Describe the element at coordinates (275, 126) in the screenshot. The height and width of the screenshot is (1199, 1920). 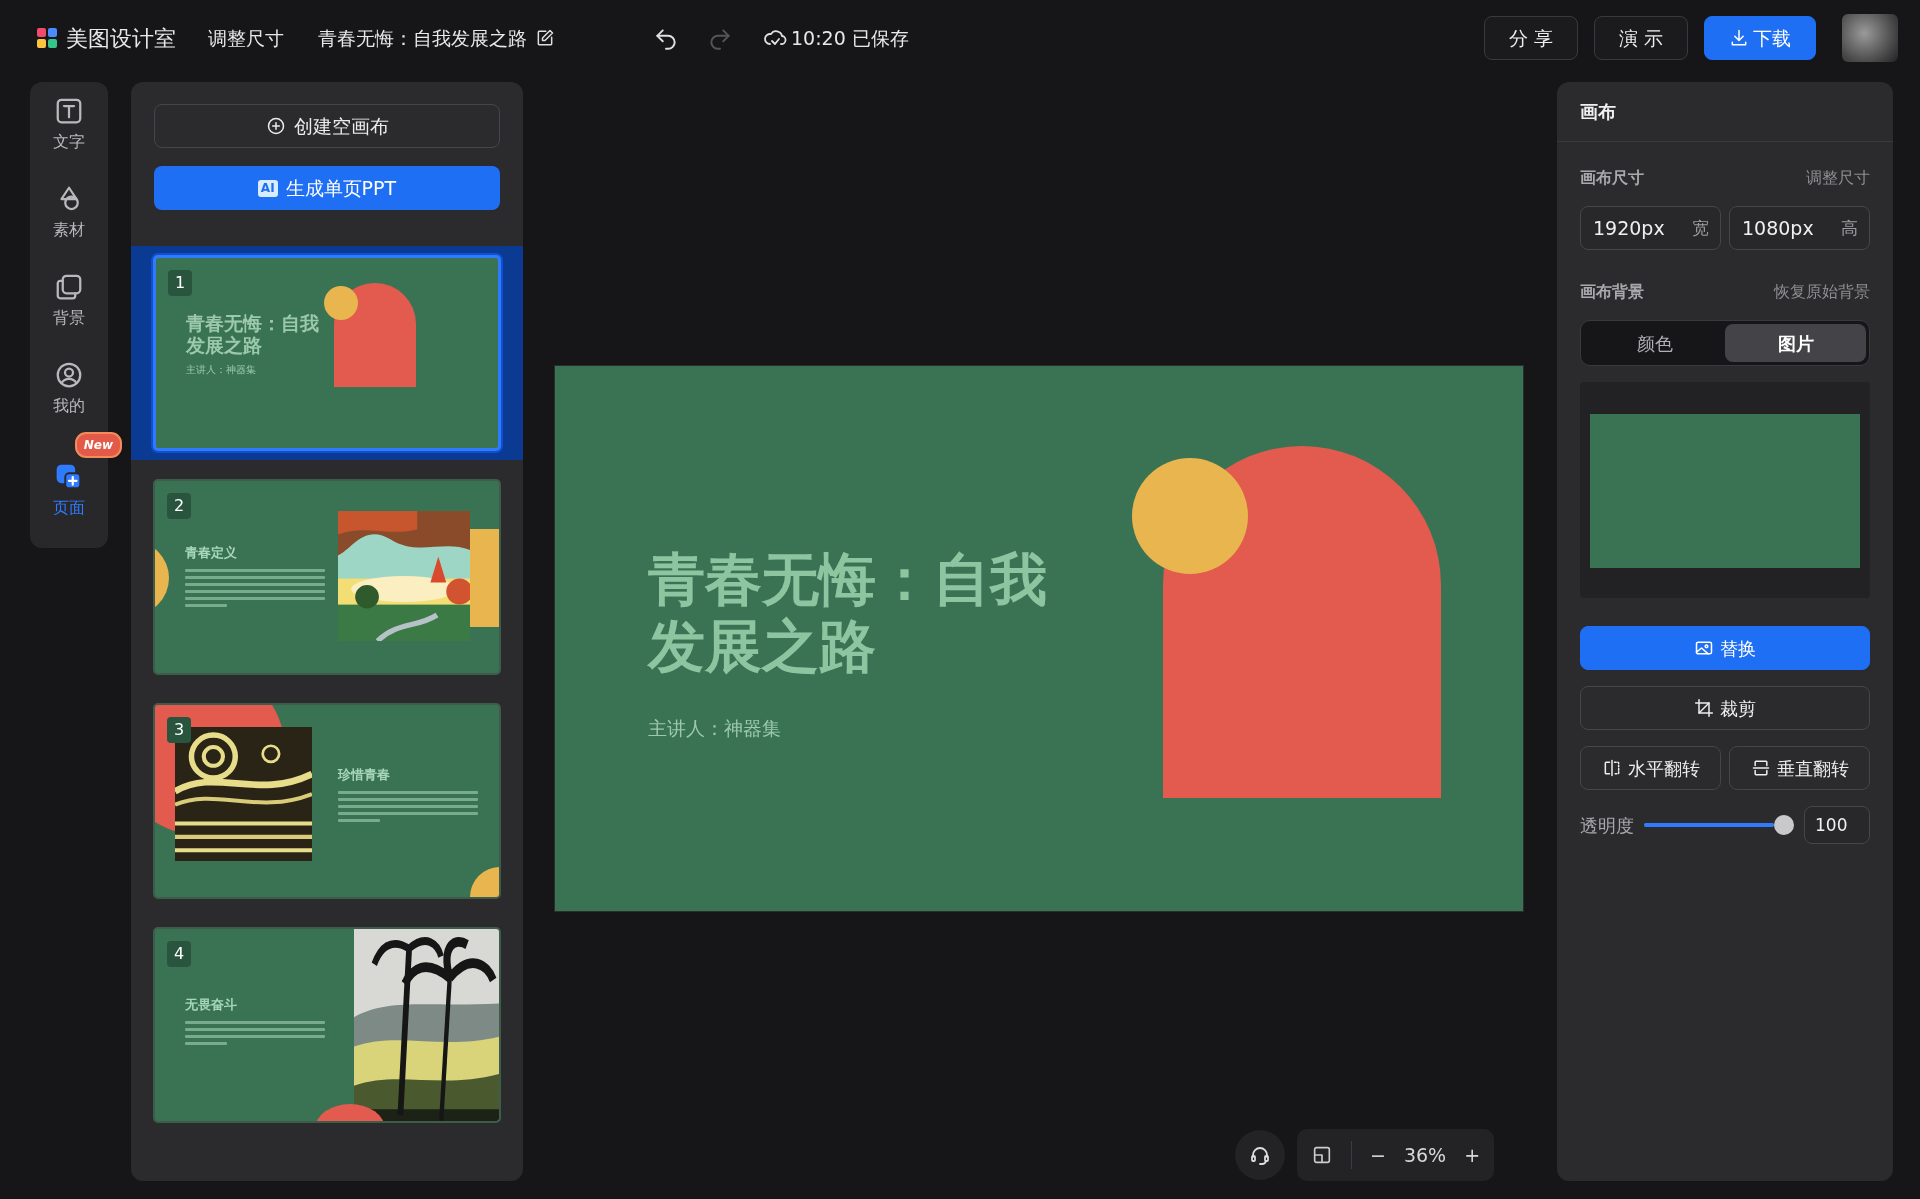
I see `plus-circle-icon` at that location.